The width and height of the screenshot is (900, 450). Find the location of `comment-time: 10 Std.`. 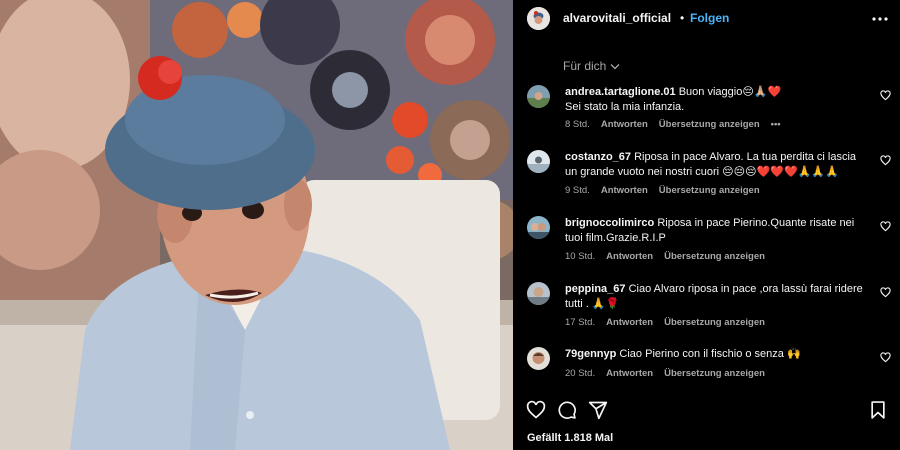

comment-time: 10 Std. is located at coordinates (580, 256).